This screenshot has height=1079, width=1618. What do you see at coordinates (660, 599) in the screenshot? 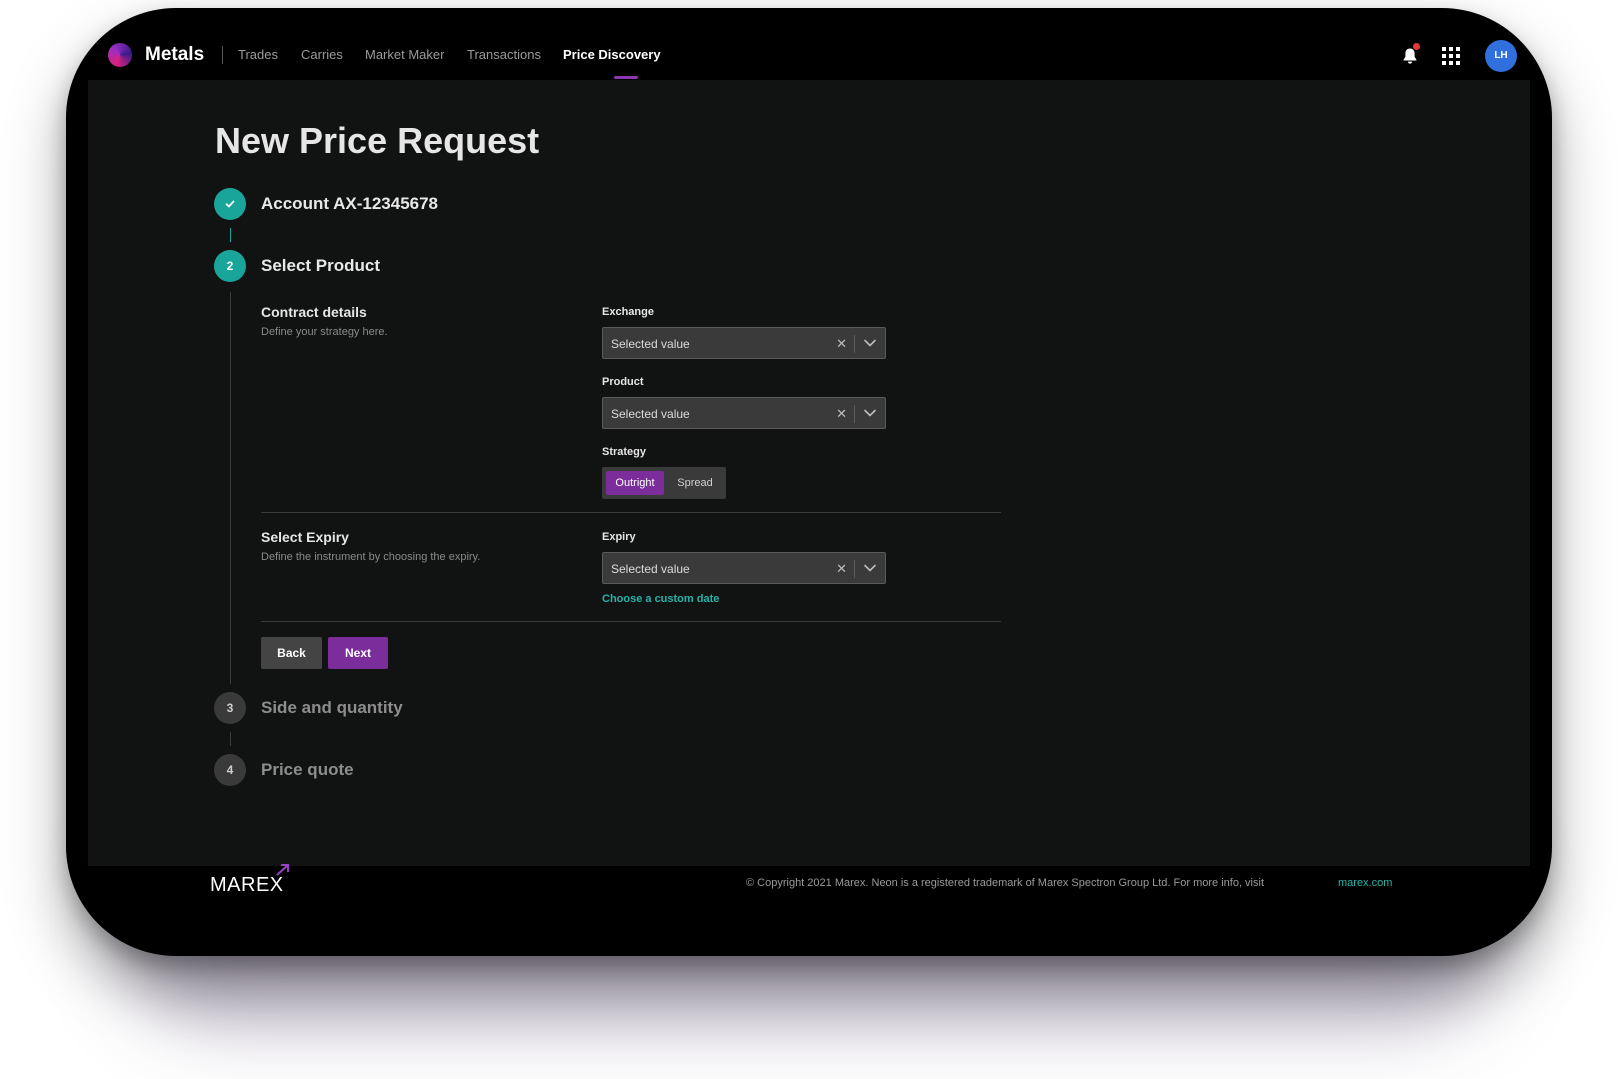
I see `custom-date-link: Choose a custom date` at bounding box center [660, 599].